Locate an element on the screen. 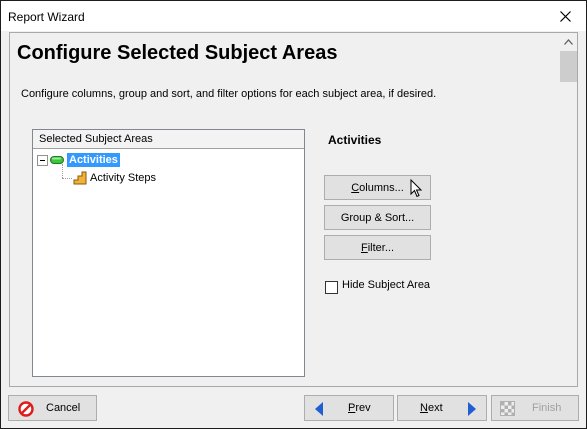 The width and height of the screenshot is (587, 429). subject-area-title: Activities is located at coordinates (355, 140).